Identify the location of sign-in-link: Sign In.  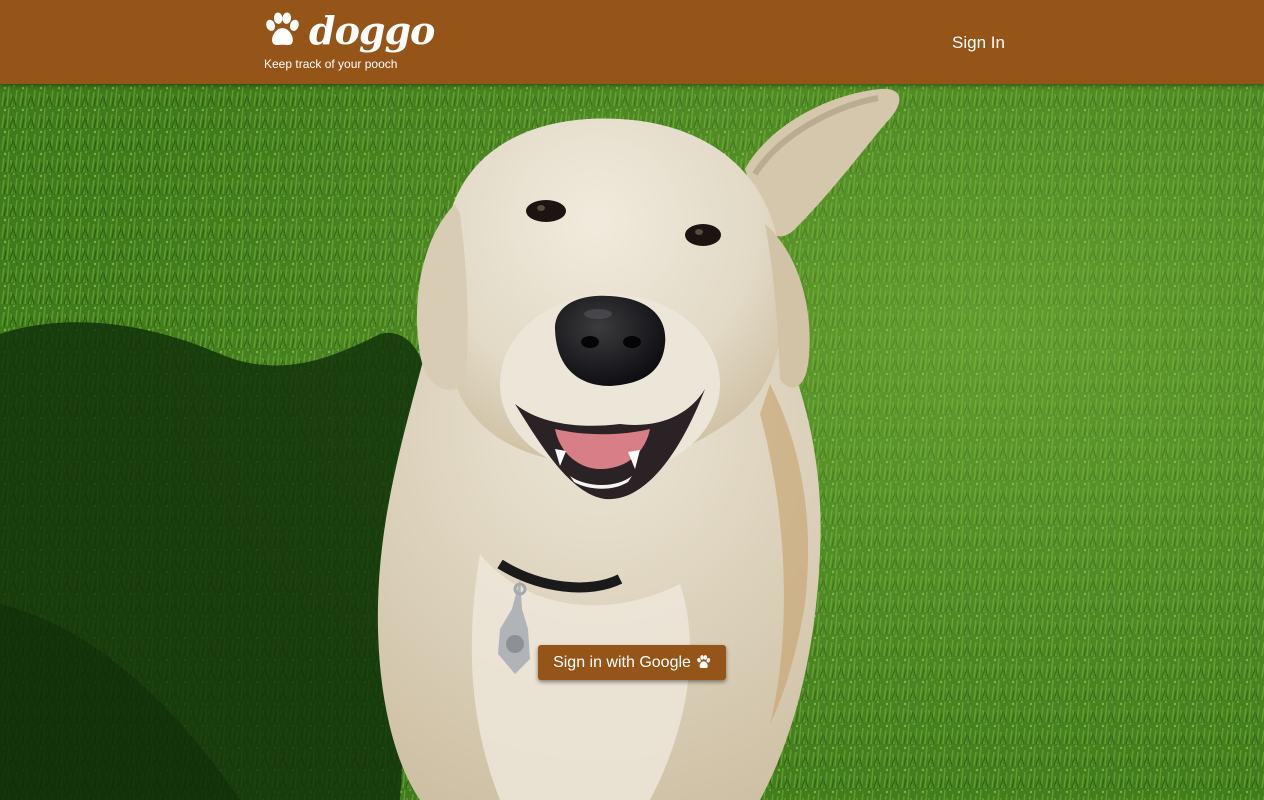
(978, 43).